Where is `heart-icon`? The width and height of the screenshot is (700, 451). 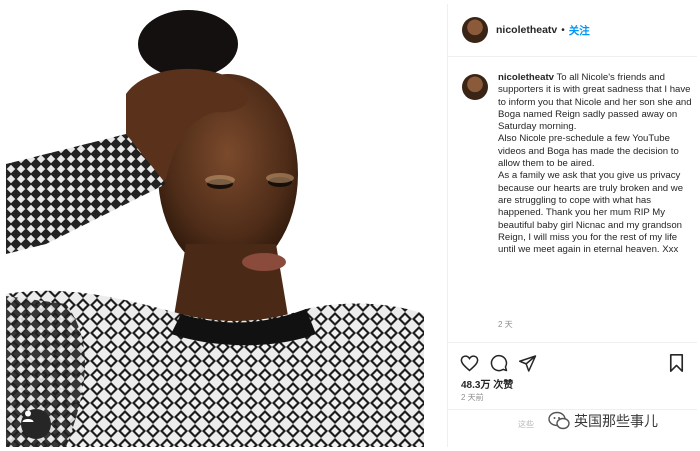
heart-icon is located at coordinates (469, 362).